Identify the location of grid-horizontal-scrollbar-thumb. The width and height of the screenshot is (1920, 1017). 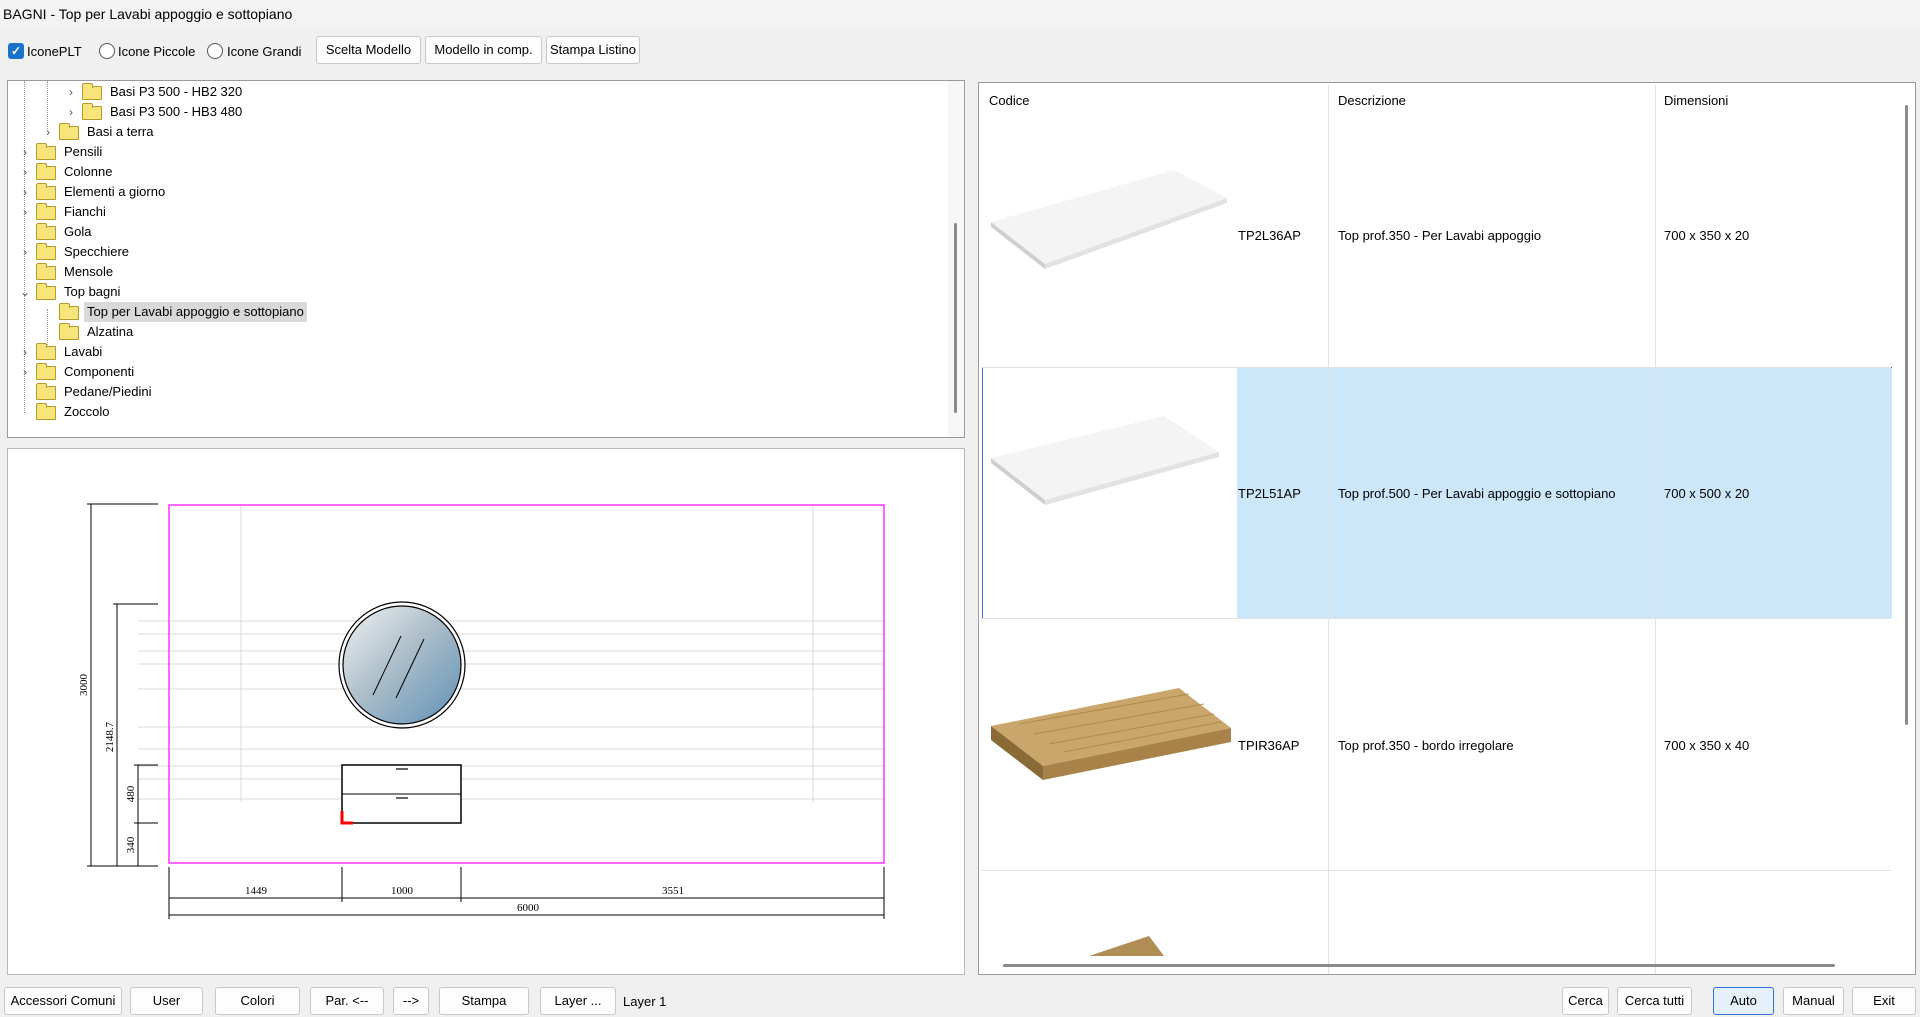
(1419, 965).